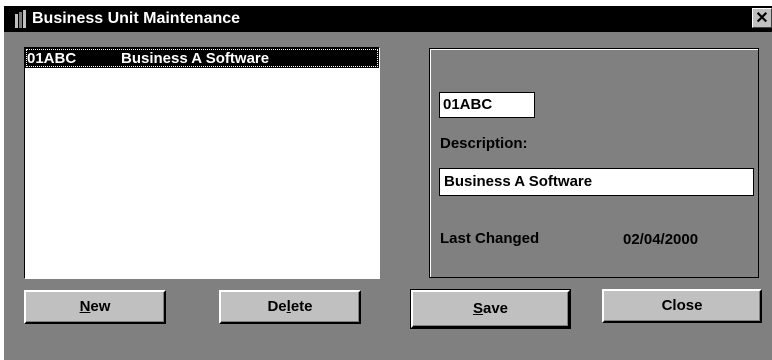 The height and width of the screenshot is (360, 772). I want to click on close-button: Close, so click(682, 306).